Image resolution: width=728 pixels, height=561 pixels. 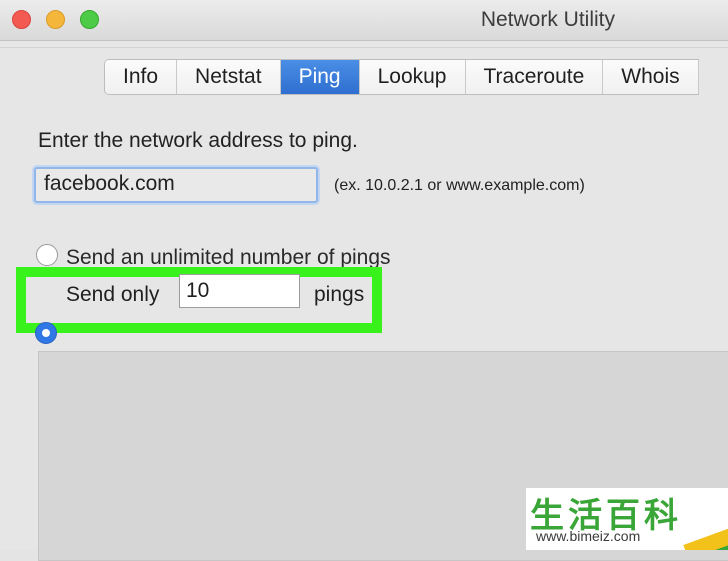 What do you see at coordinates (339, 294) in the screenshot?
I see `pings-label: pings` at bounding box center [339, 294].